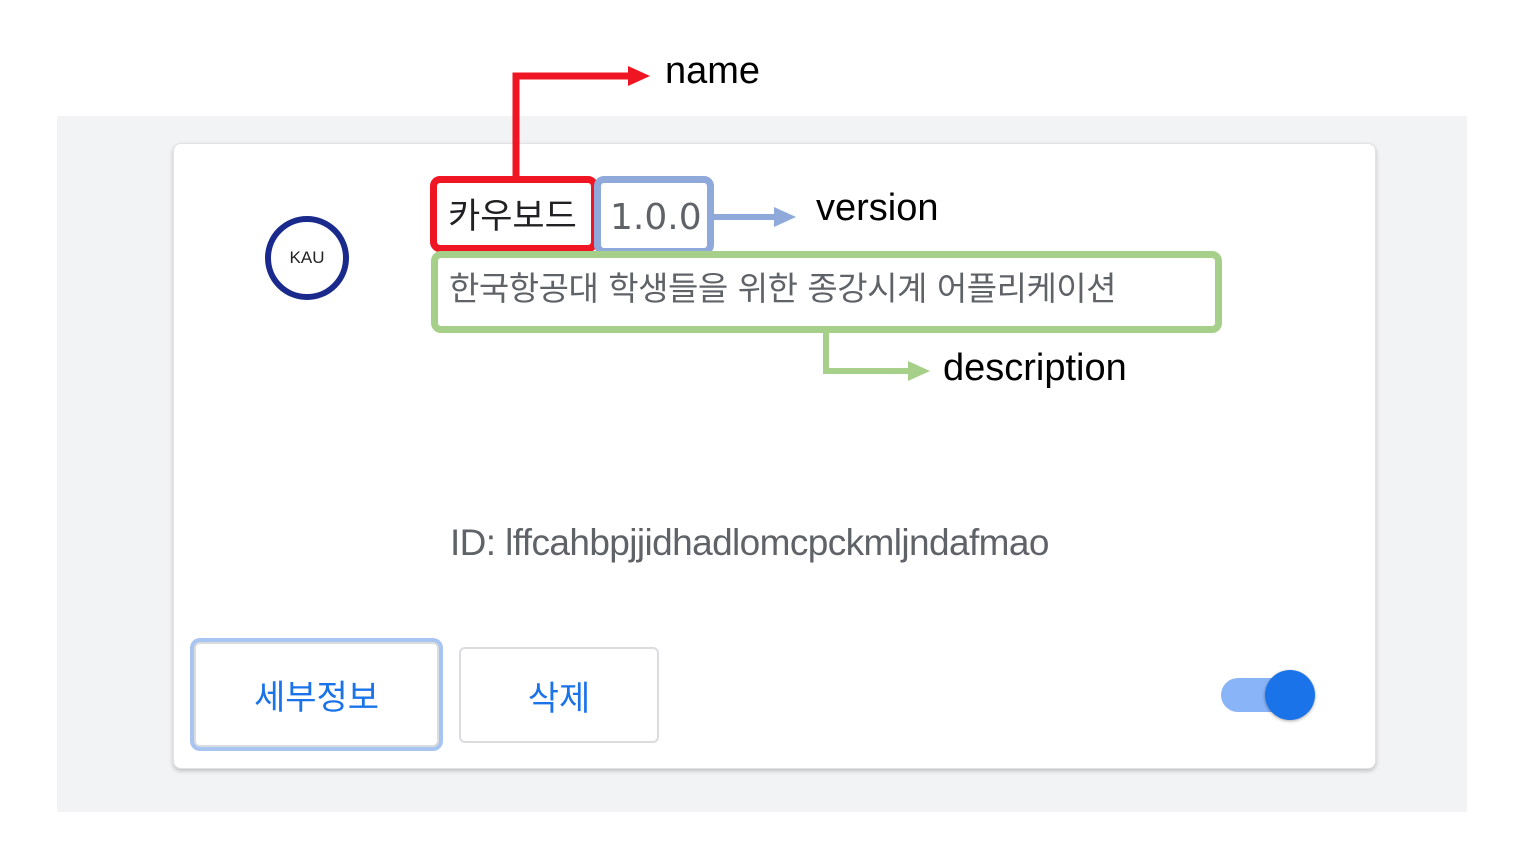 The image size is (1526, 850). I want to click on extension-logo-text: KAU, so click(307, 257).